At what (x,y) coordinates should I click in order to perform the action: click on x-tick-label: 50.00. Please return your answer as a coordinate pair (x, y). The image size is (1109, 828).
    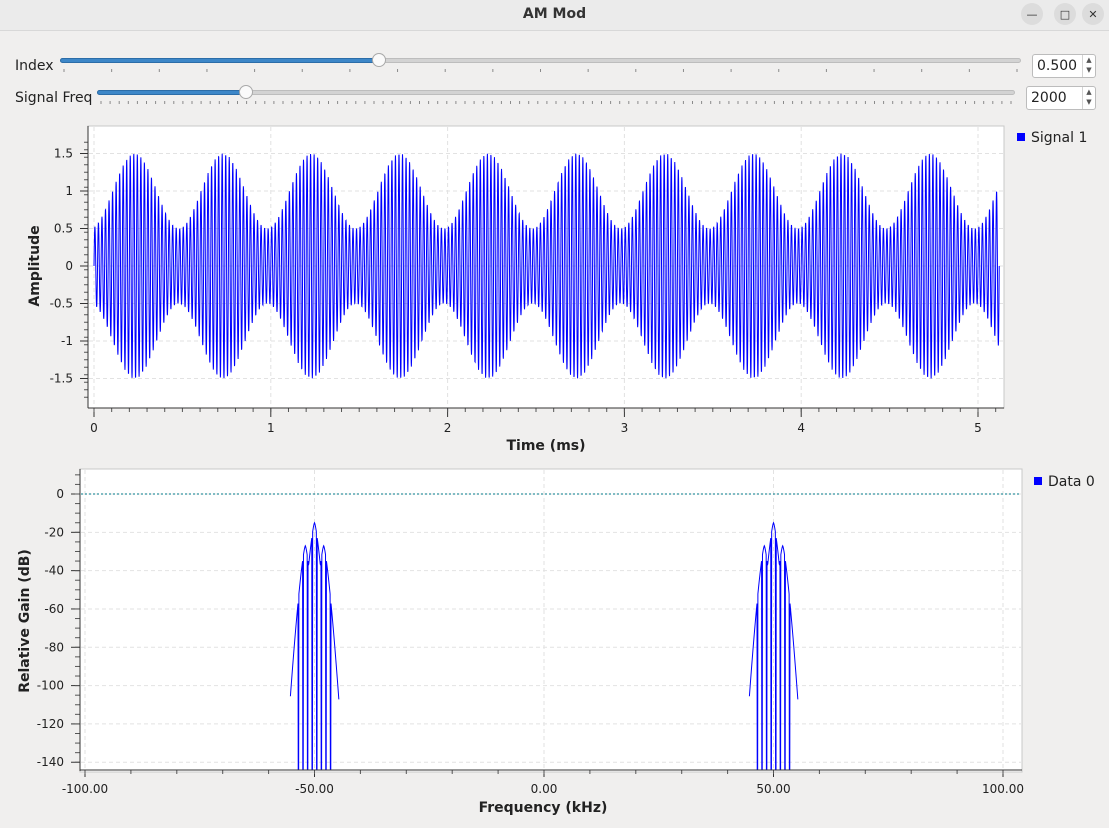
    Looking at the image, I should click on (773, 789).